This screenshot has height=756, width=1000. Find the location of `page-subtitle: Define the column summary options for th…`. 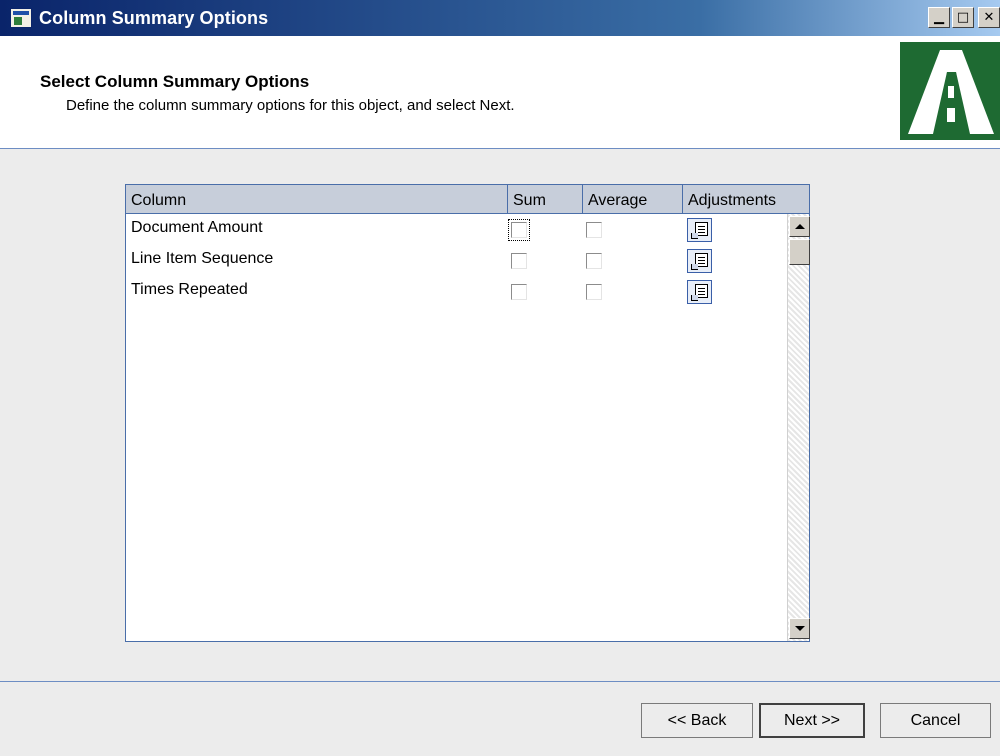

page-subtitle: Define the column summary options for th… is located at coordinates (290, 105).